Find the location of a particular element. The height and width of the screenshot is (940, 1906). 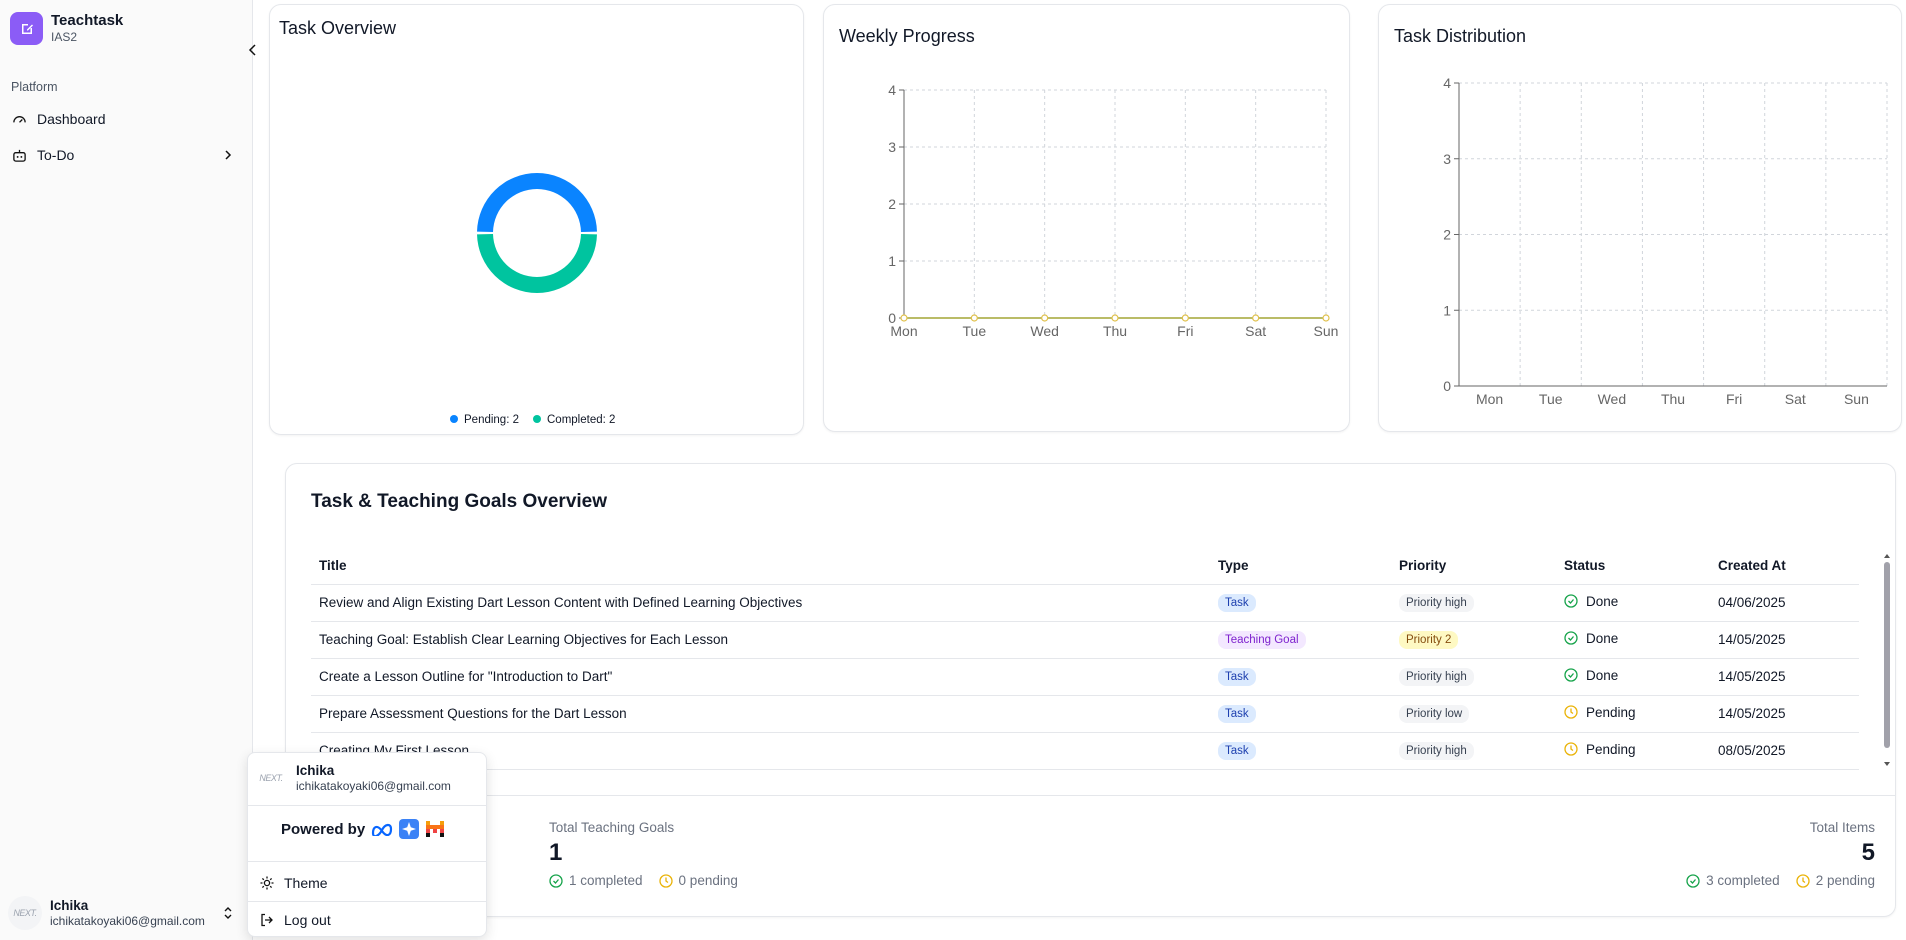

sun-icon is located at coordinates (267, 883).